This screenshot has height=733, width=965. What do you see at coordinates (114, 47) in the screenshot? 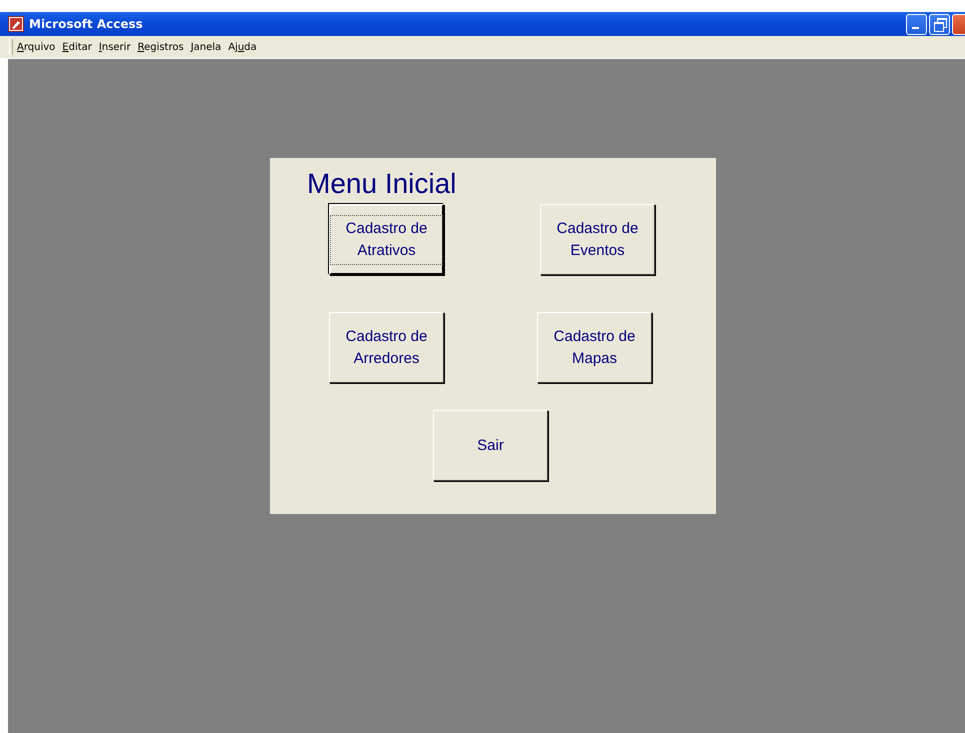
I see `menu-item: Inserir` at bounding box center [114, 47].